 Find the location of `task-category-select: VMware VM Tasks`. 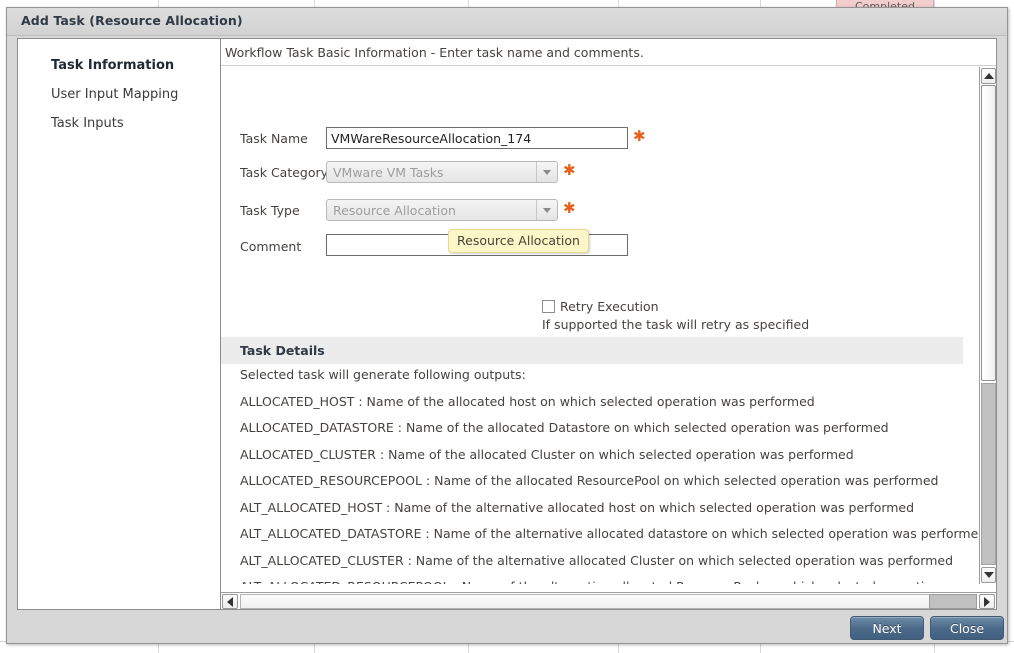

task-category-select: VMware VM Tasks is located at coordinates (442, 172).